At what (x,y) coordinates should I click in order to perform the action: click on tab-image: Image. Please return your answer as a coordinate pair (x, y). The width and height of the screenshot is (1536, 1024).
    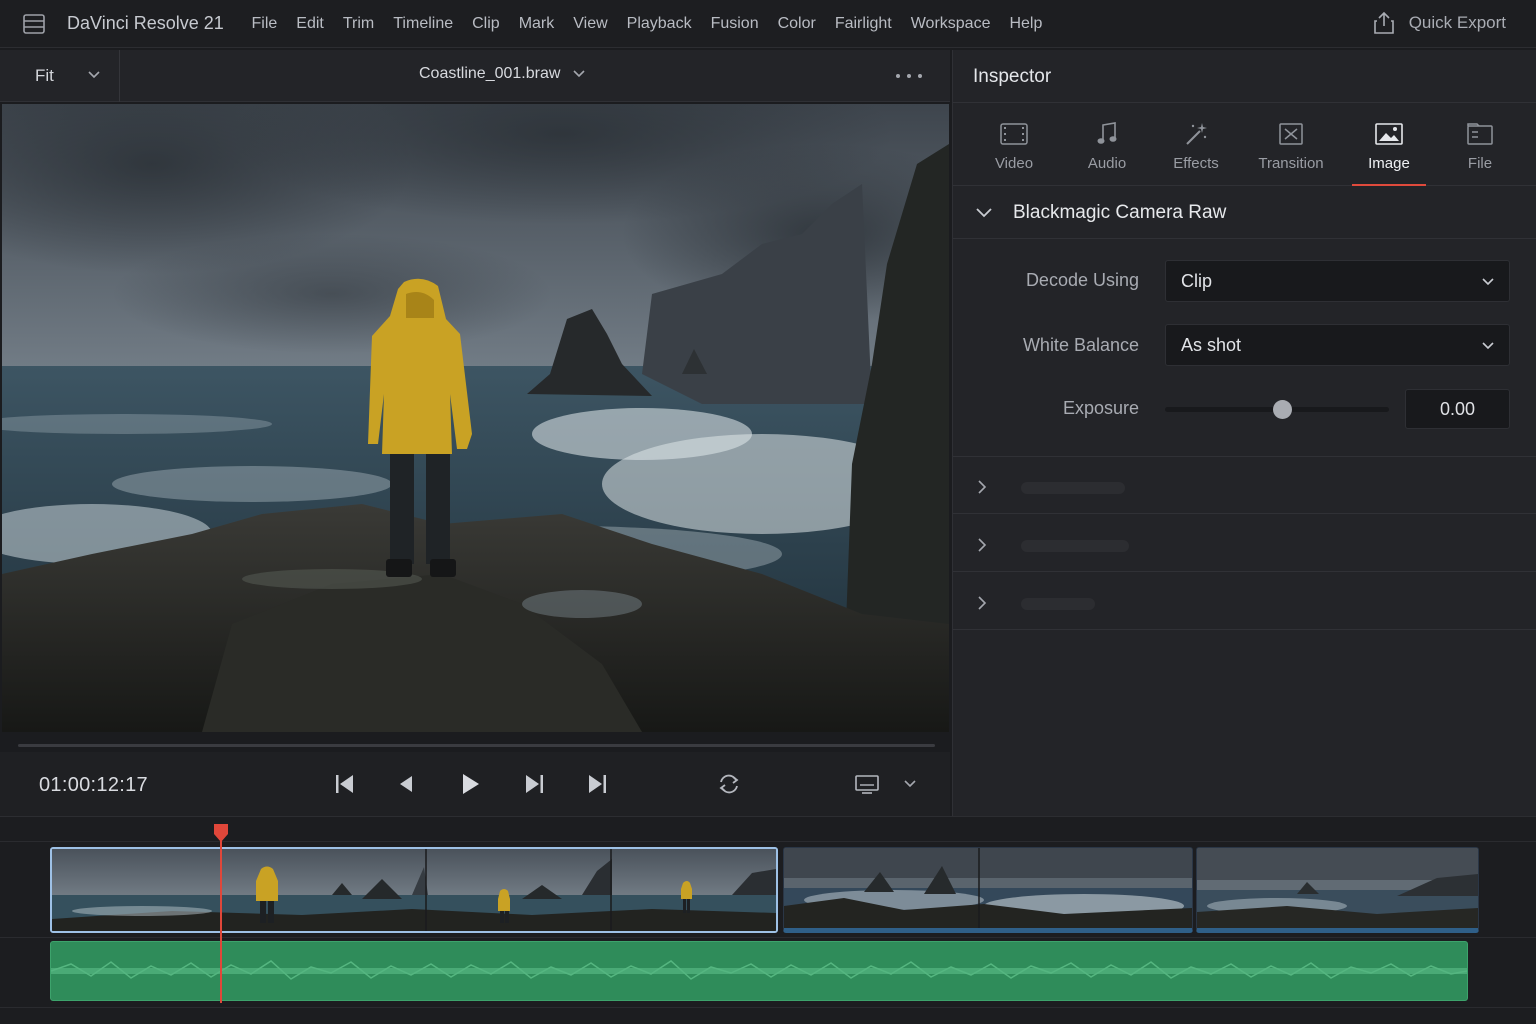
    Looking at the image, I should click on (1389, 144).